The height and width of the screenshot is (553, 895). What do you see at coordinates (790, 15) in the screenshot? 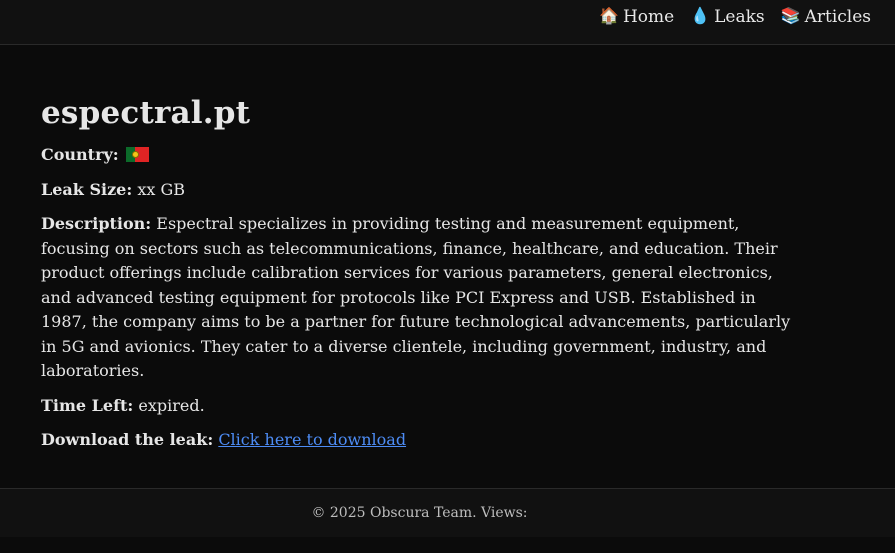
I see `books-icon: 📚` at bounding box center [790, 15].